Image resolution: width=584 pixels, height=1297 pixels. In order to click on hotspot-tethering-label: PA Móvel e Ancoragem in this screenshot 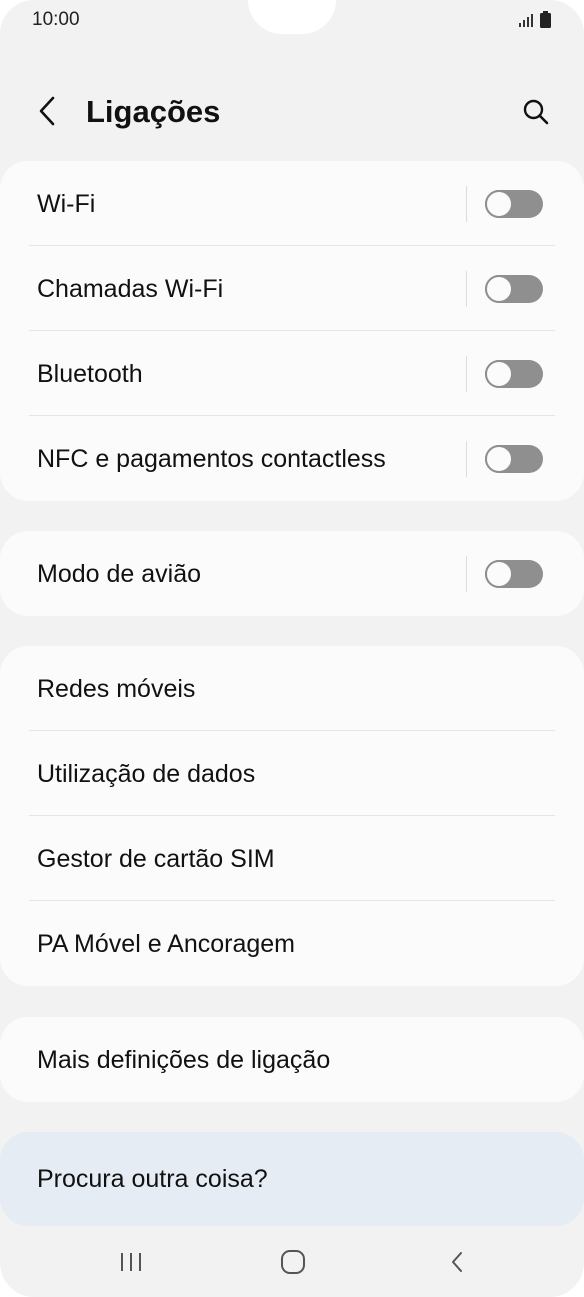, I will do `click(166, 944)`.